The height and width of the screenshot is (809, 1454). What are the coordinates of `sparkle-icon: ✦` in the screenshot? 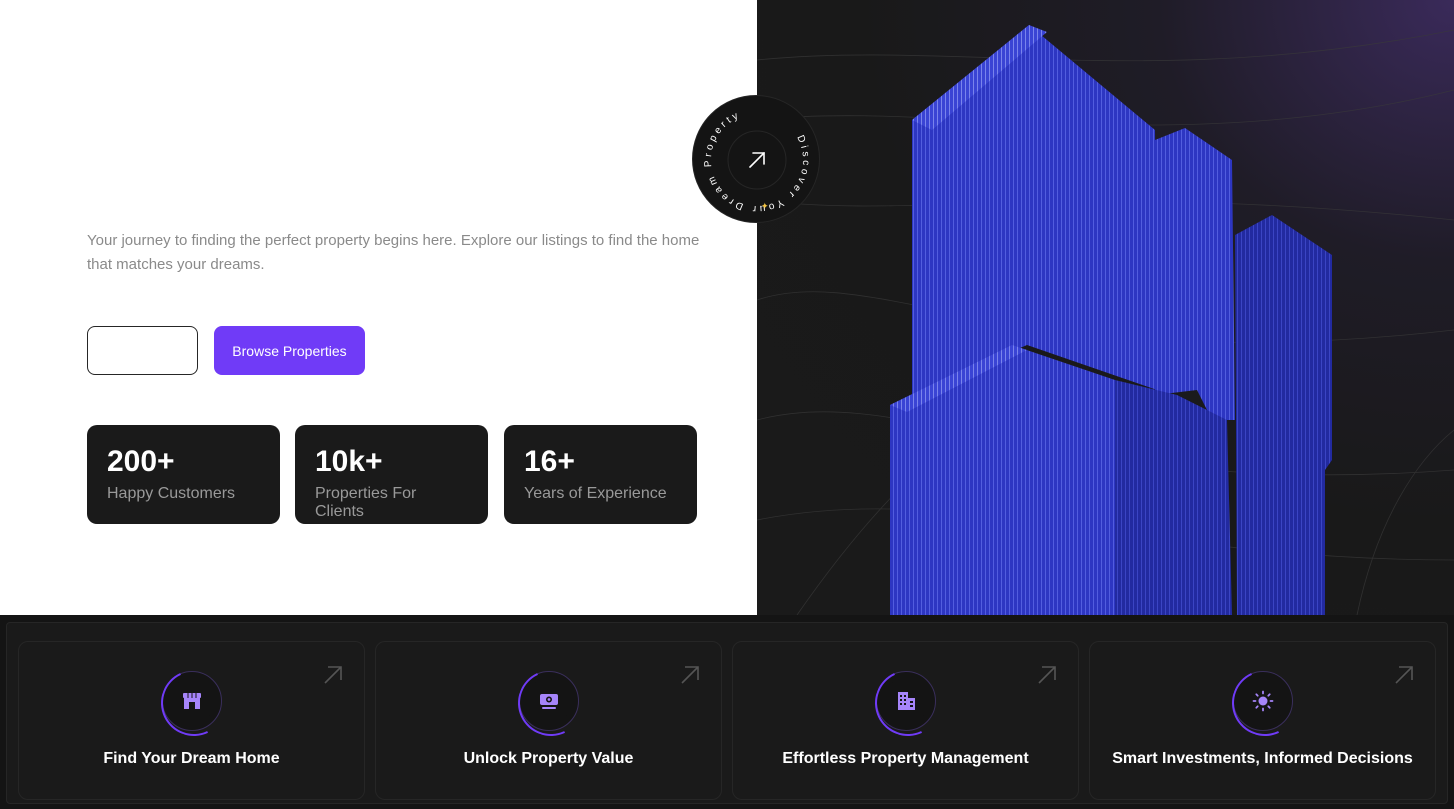 It's located at (765, 206).